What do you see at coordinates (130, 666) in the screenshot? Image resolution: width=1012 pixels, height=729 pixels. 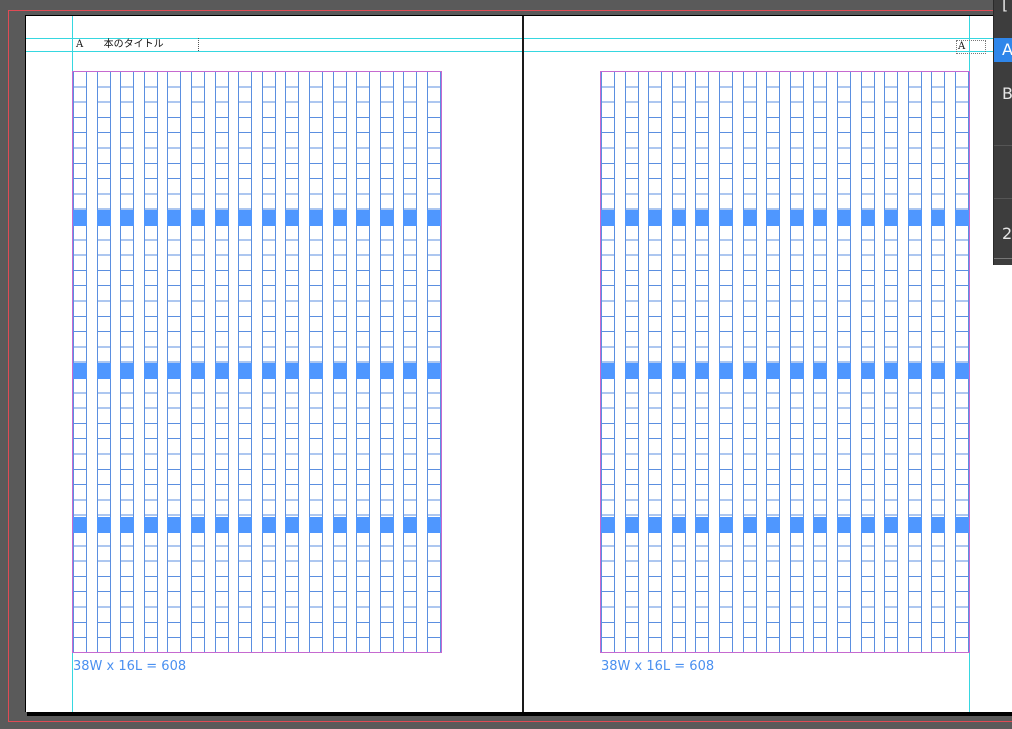 I see `left-grid-caption: 38W x 16L = 608` at bounding box center [130, 666].